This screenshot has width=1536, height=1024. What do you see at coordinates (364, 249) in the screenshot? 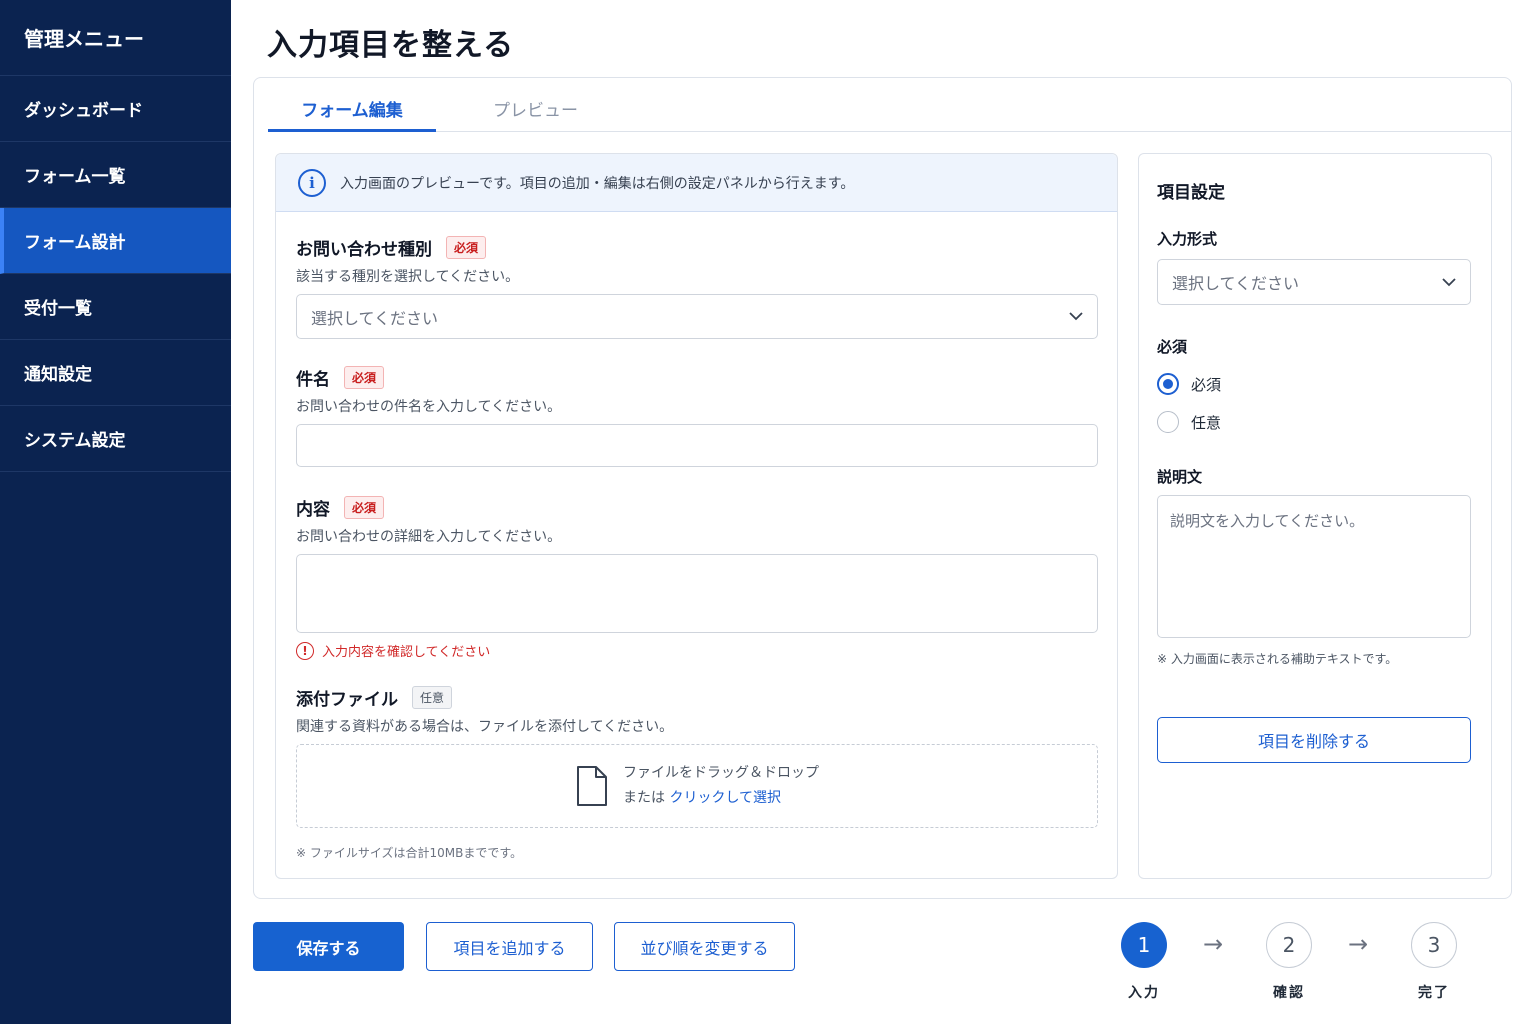
I see `field-label: お問い合わせ種別` at bounding box center [364, 249].